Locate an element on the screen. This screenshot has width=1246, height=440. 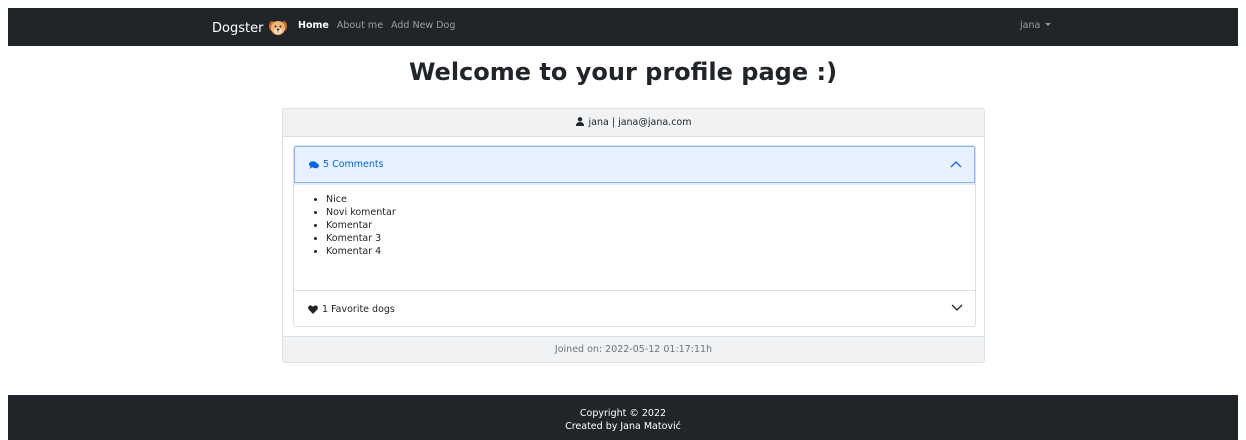
nav-link-about-me: About me is located at coordinates (360, 25).